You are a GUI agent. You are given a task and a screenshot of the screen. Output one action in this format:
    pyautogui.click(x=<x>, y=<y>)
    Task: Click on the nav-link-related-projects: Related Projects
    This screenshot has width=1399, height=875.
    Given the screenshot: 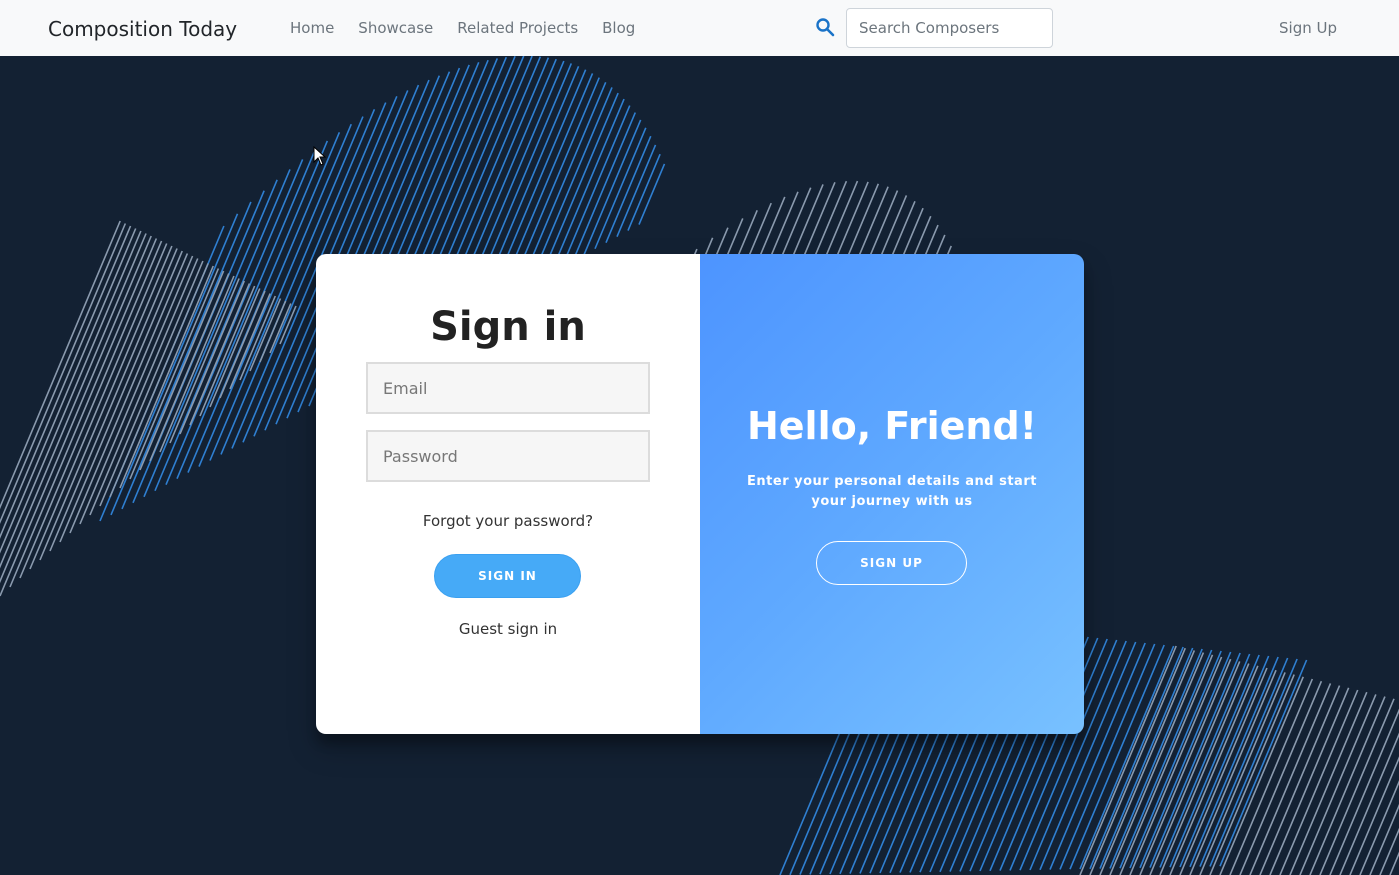 What is the action you would take?
    pyautogui.click(x=517, y=28)
    